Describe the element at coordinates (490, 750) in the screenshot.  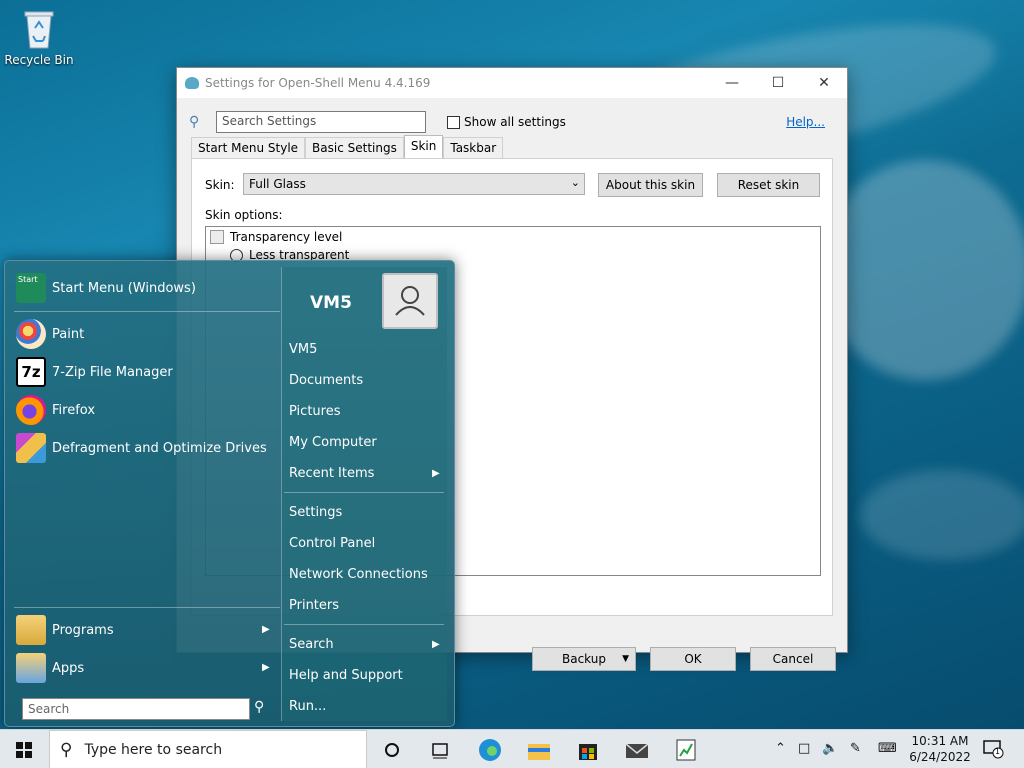
I see `edge-browser-icon` at that location.